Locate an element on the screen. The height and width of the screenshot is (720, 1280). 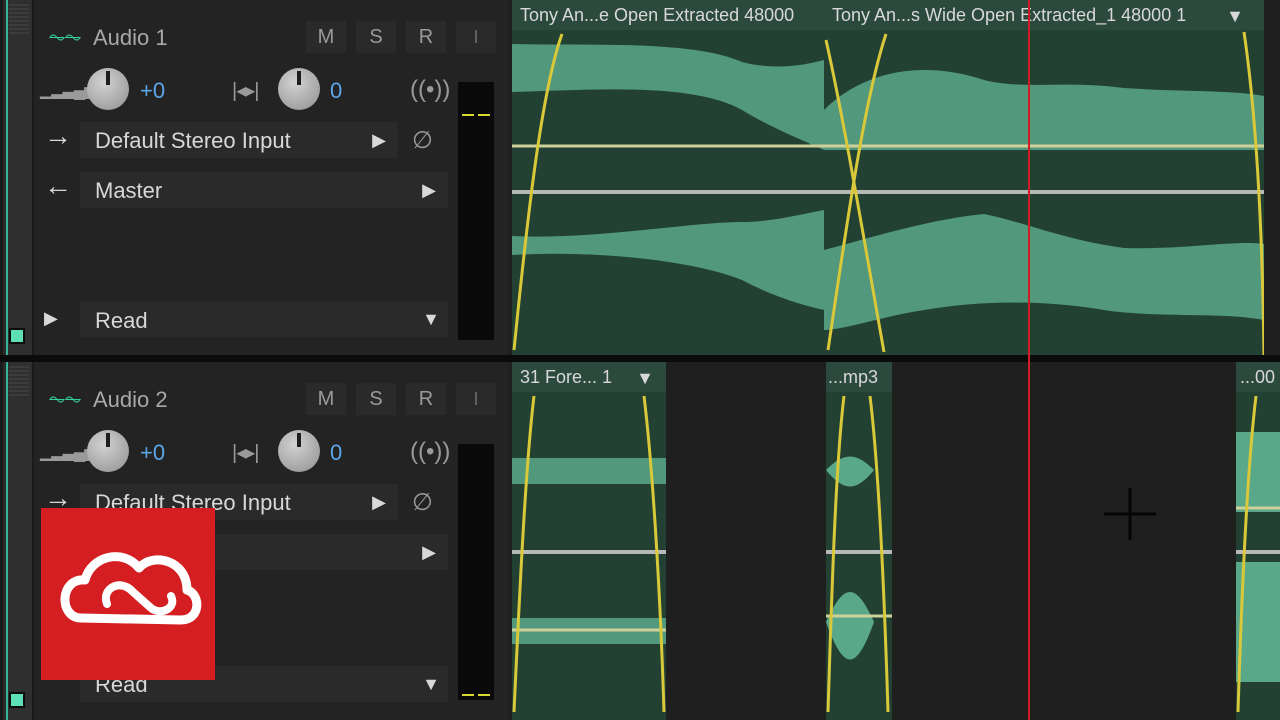
arrow-right-icon: → is located at coordinates (58, 135).